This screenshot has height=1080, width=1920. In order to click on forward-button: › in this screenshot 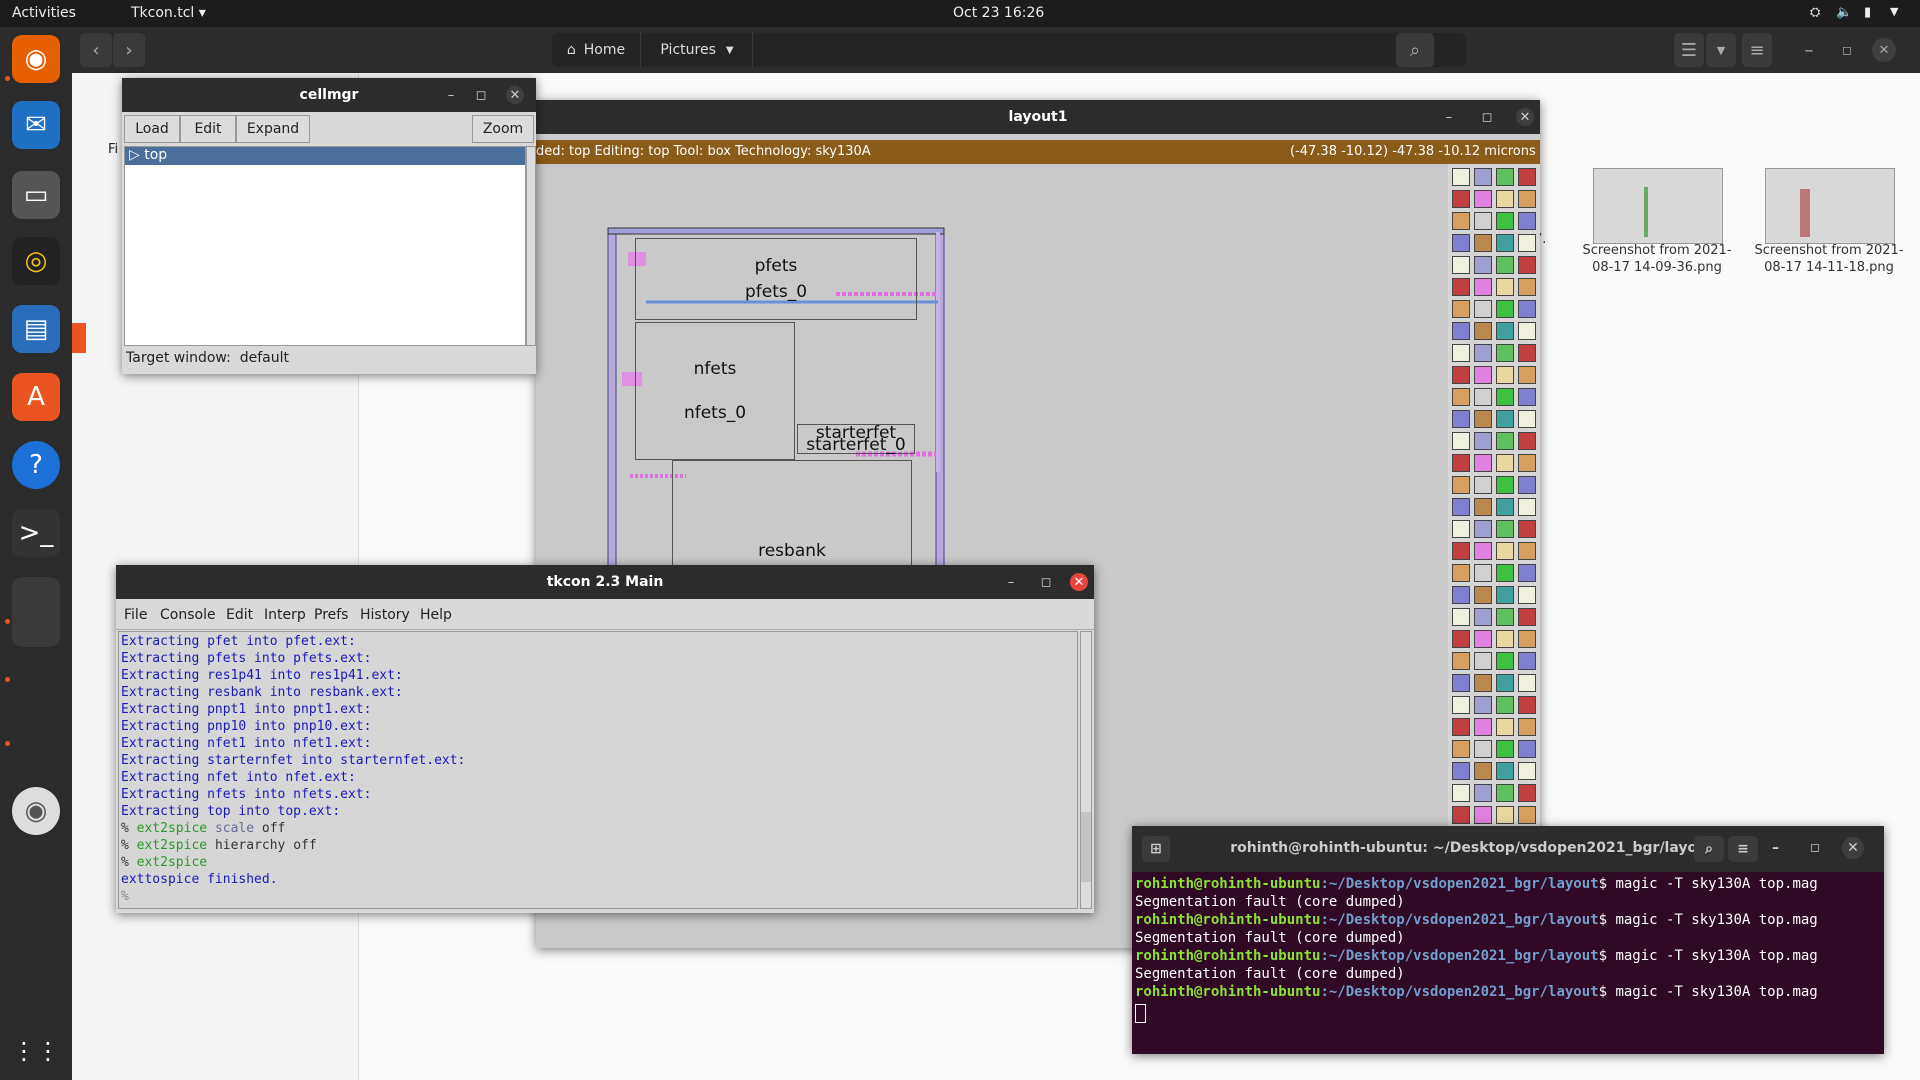, I will do `click(129, 50)`.